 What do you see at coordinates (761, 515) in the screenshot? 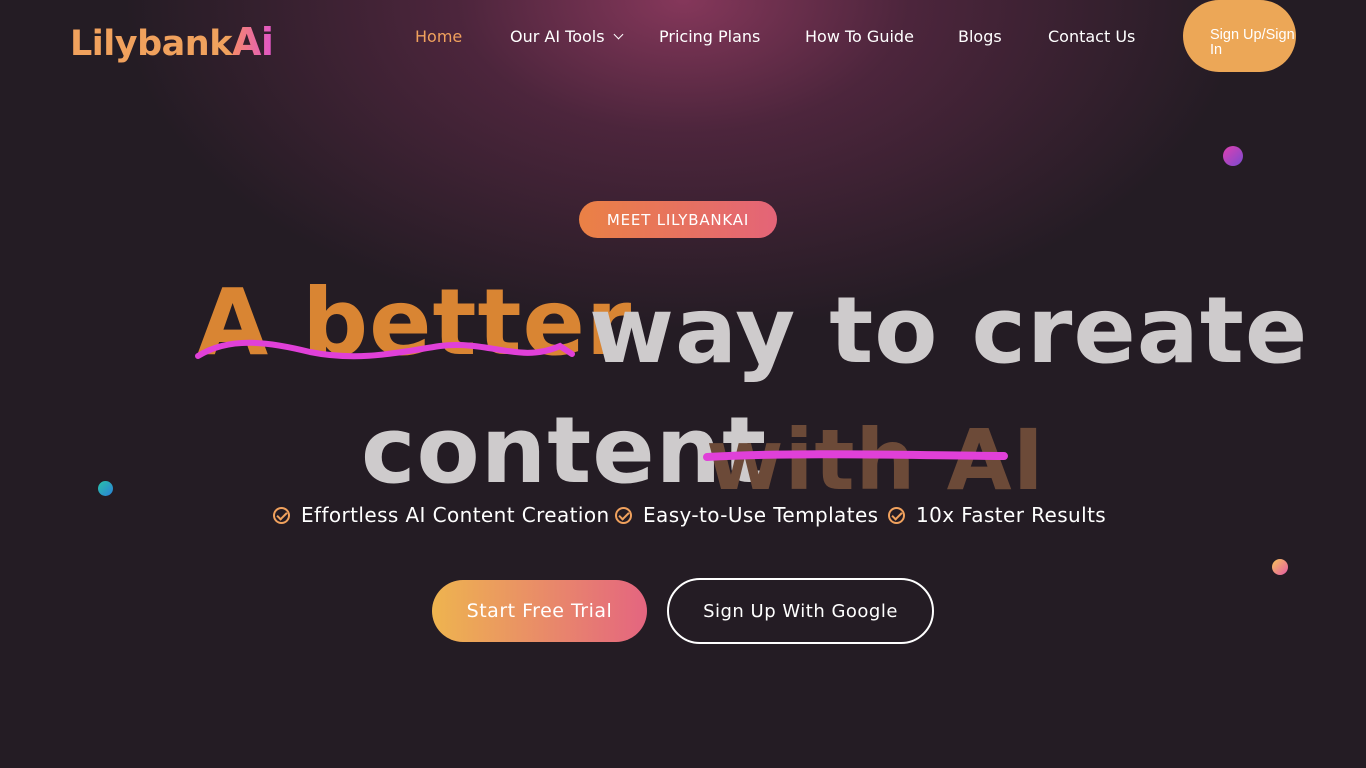
I see `feature-label: Easy-to-Use Templates` at bounding box center [761, 515].